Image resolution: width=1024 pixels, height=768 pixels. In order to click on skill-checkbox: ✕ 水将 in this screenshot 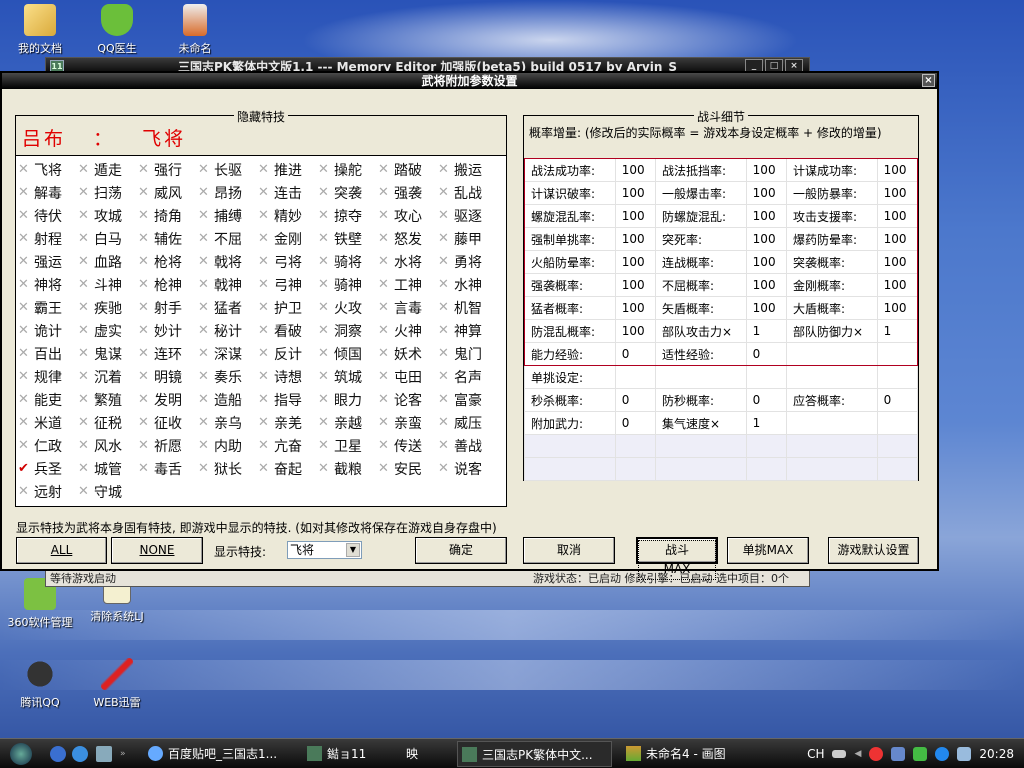, I will do `click(408, 261)`.